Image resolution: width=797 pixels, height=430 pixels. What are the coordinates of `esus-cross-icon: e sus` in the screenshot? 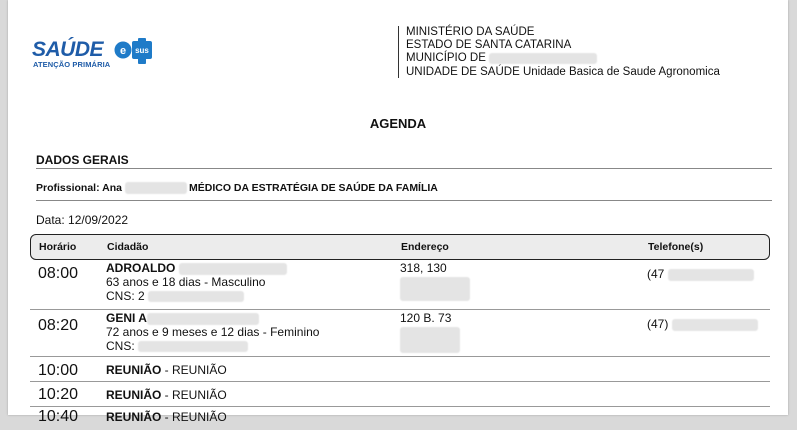 It's located at (133, 51).